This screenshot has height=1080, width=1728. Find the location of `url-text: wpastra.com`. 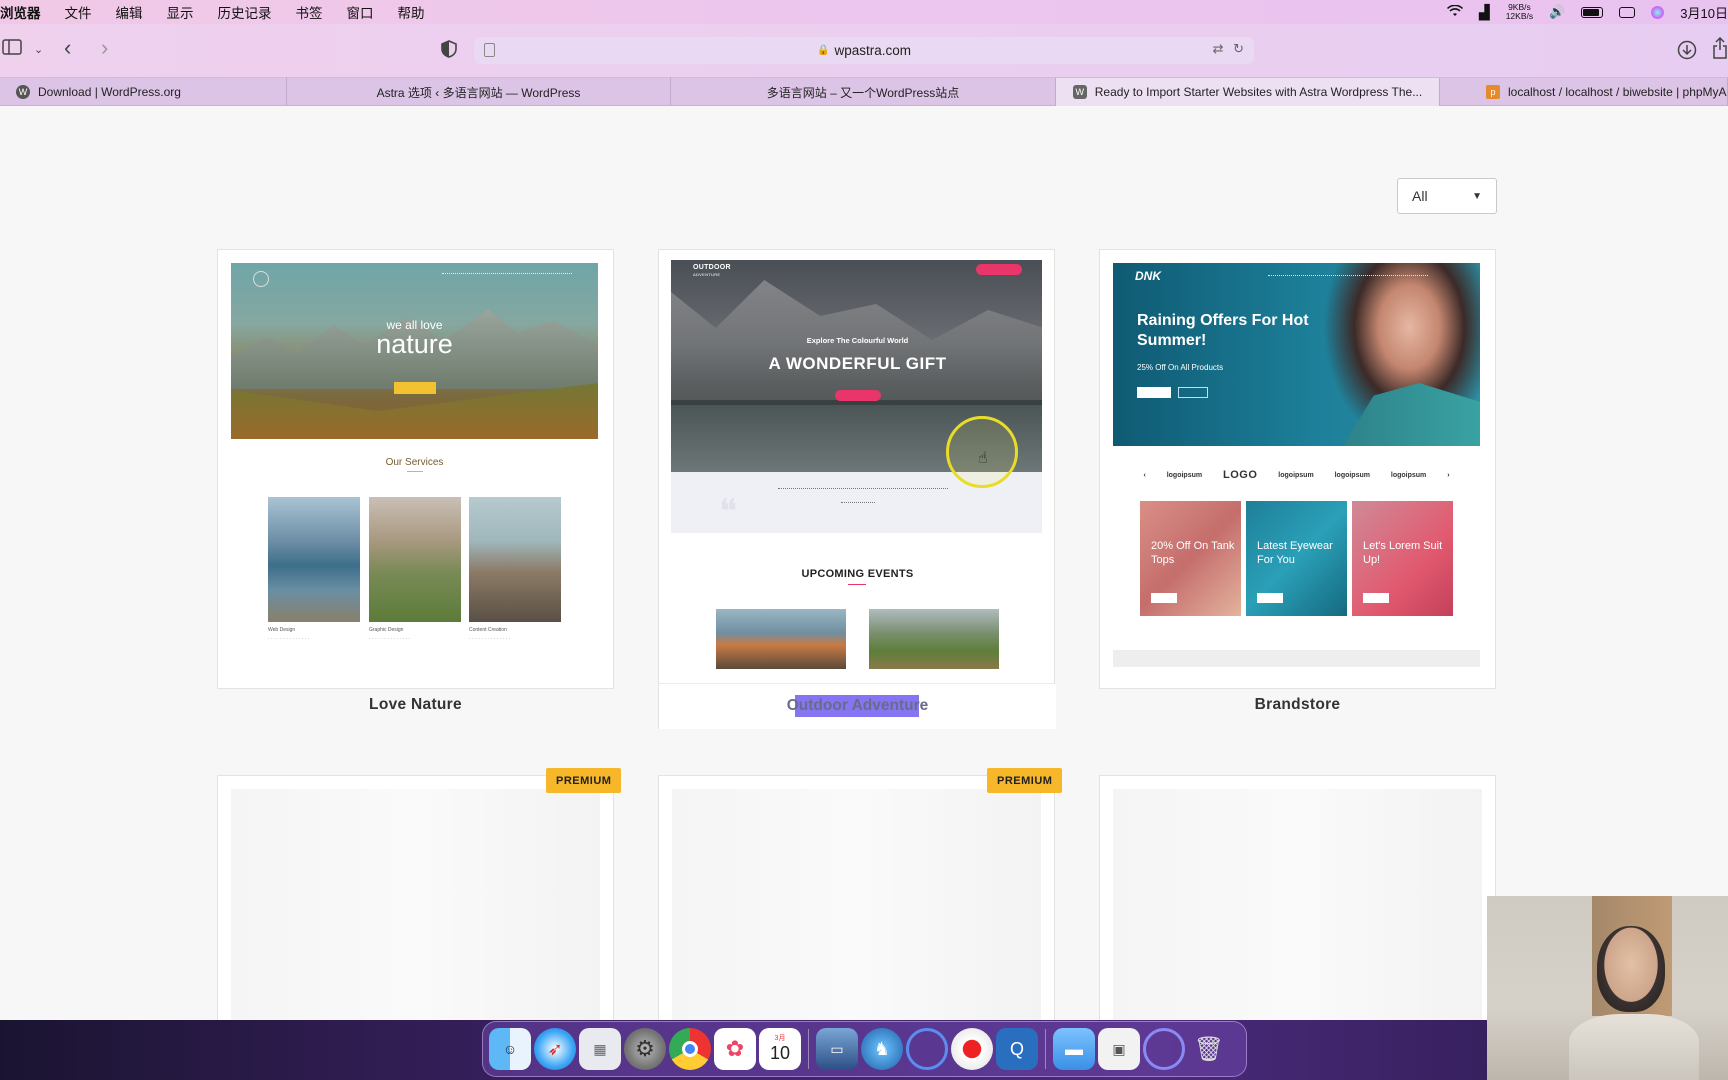

url-text: wpastra.com is located at coordinates (872, 50).